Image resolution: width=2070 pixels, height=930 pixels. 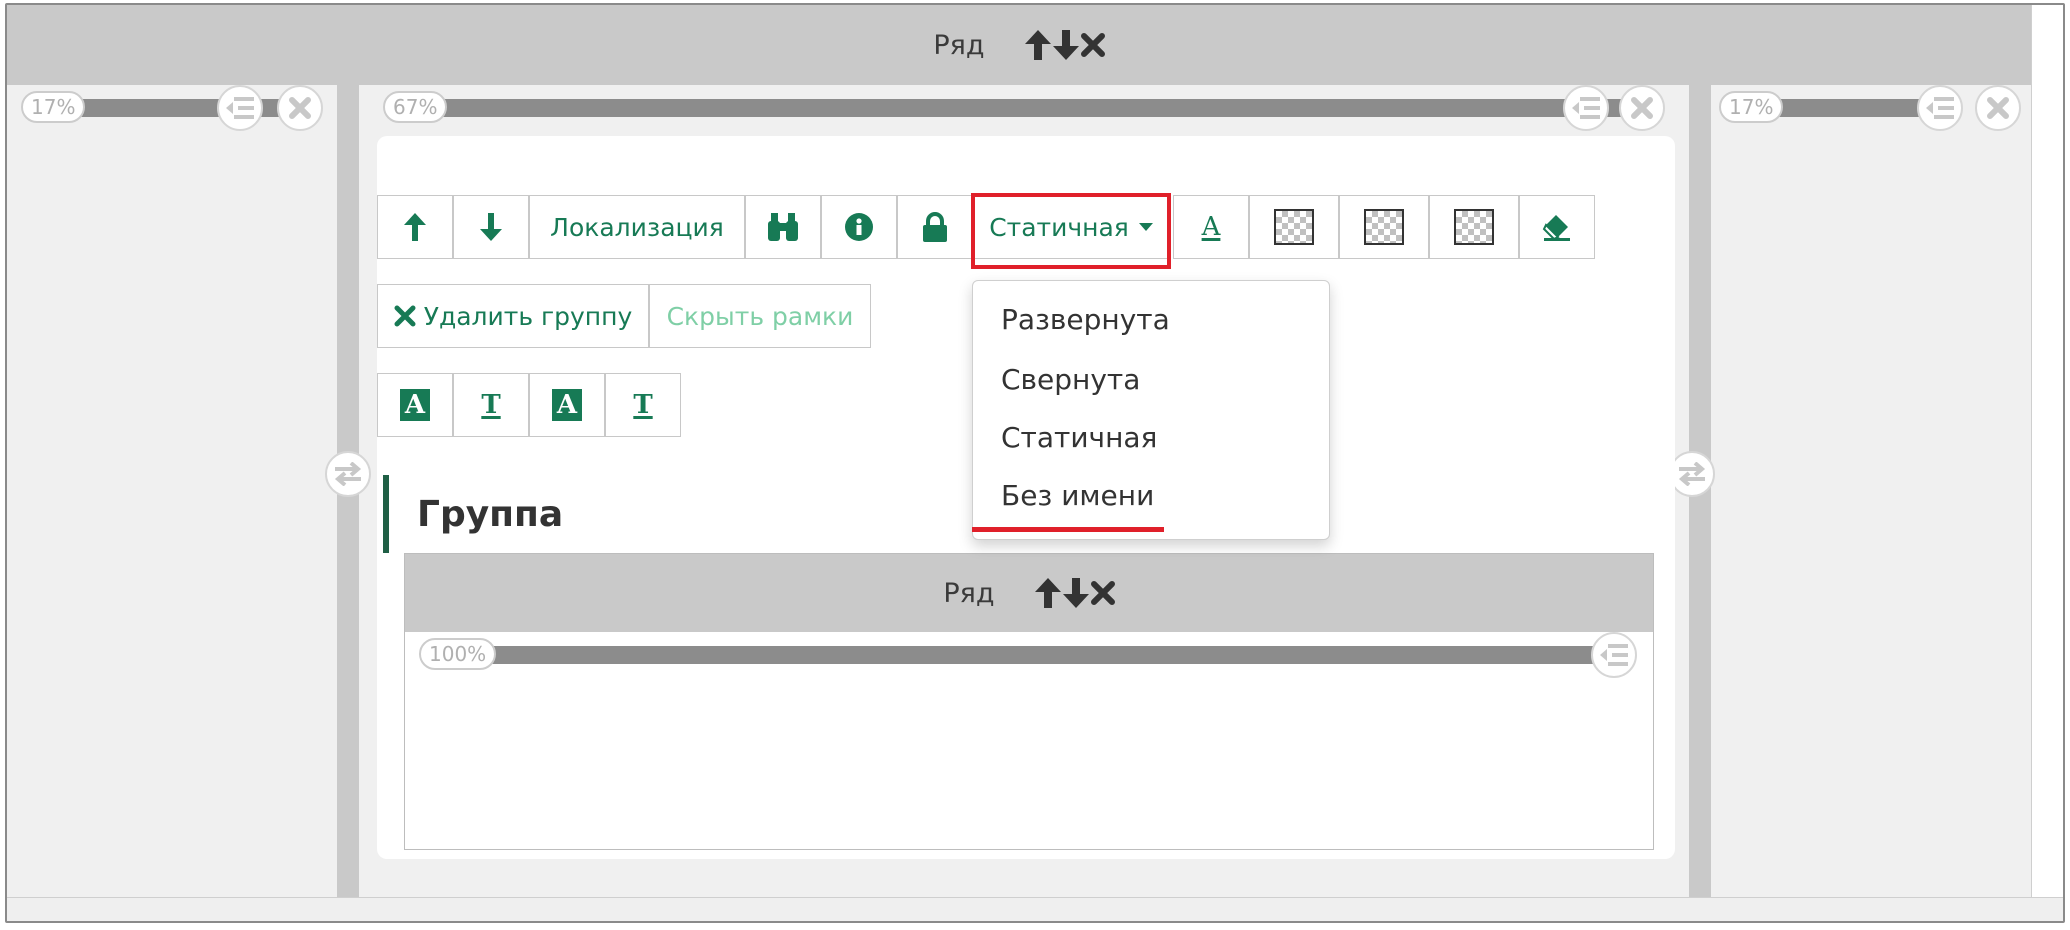 I want to click on info-button, so click(x=859, y=227).